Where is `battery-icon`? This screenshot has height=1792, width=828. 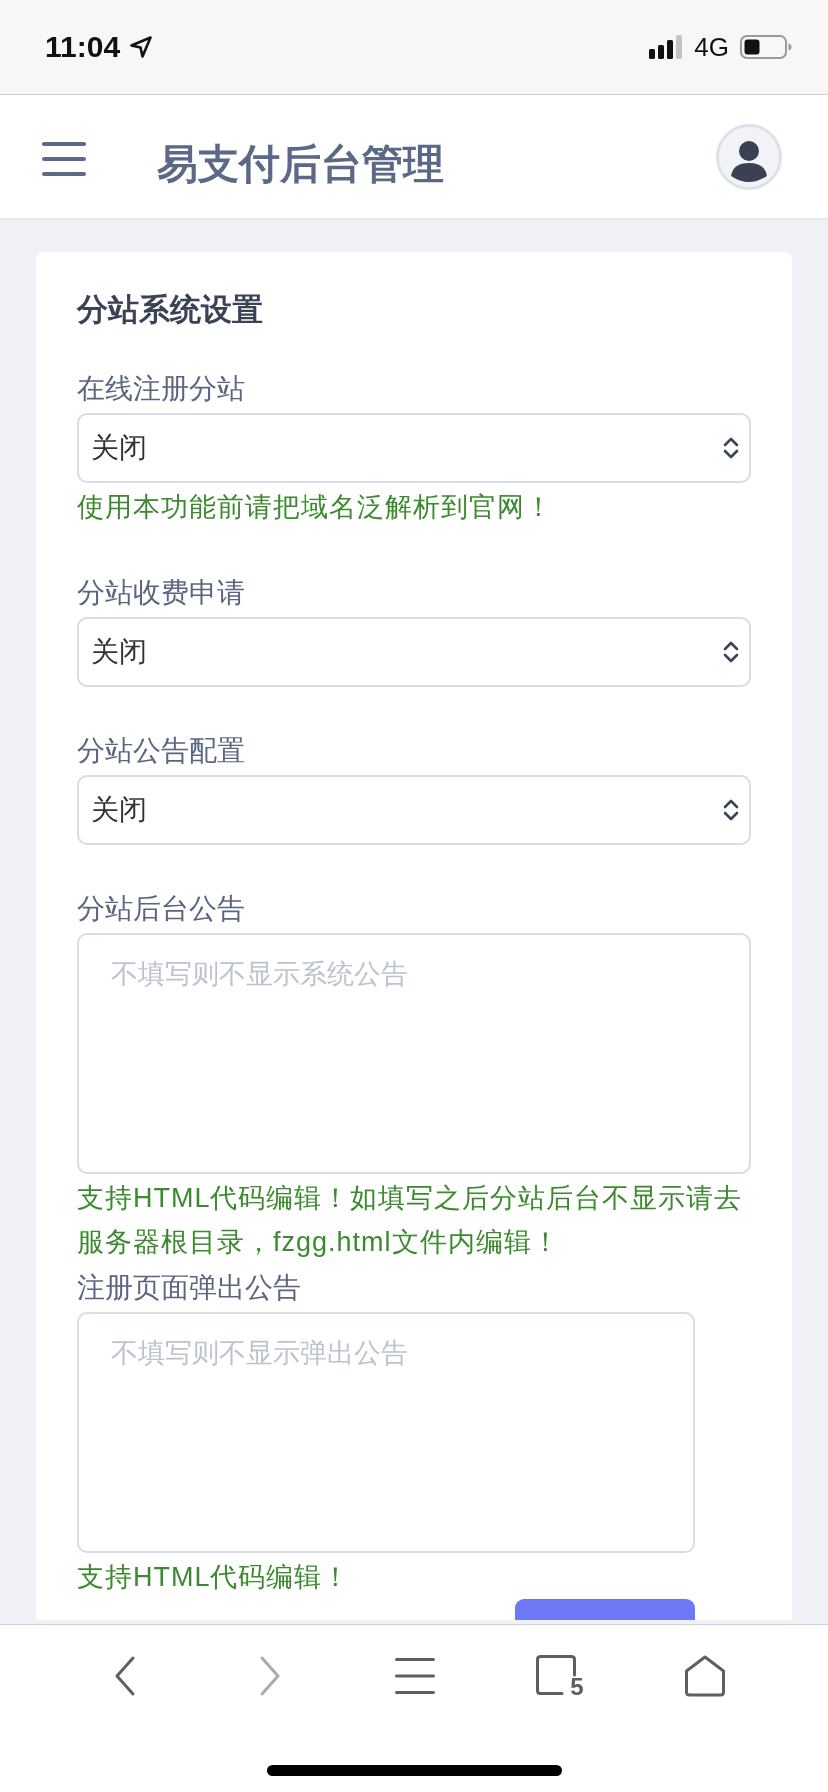
battery-icon is located at coordinates (766, 47).